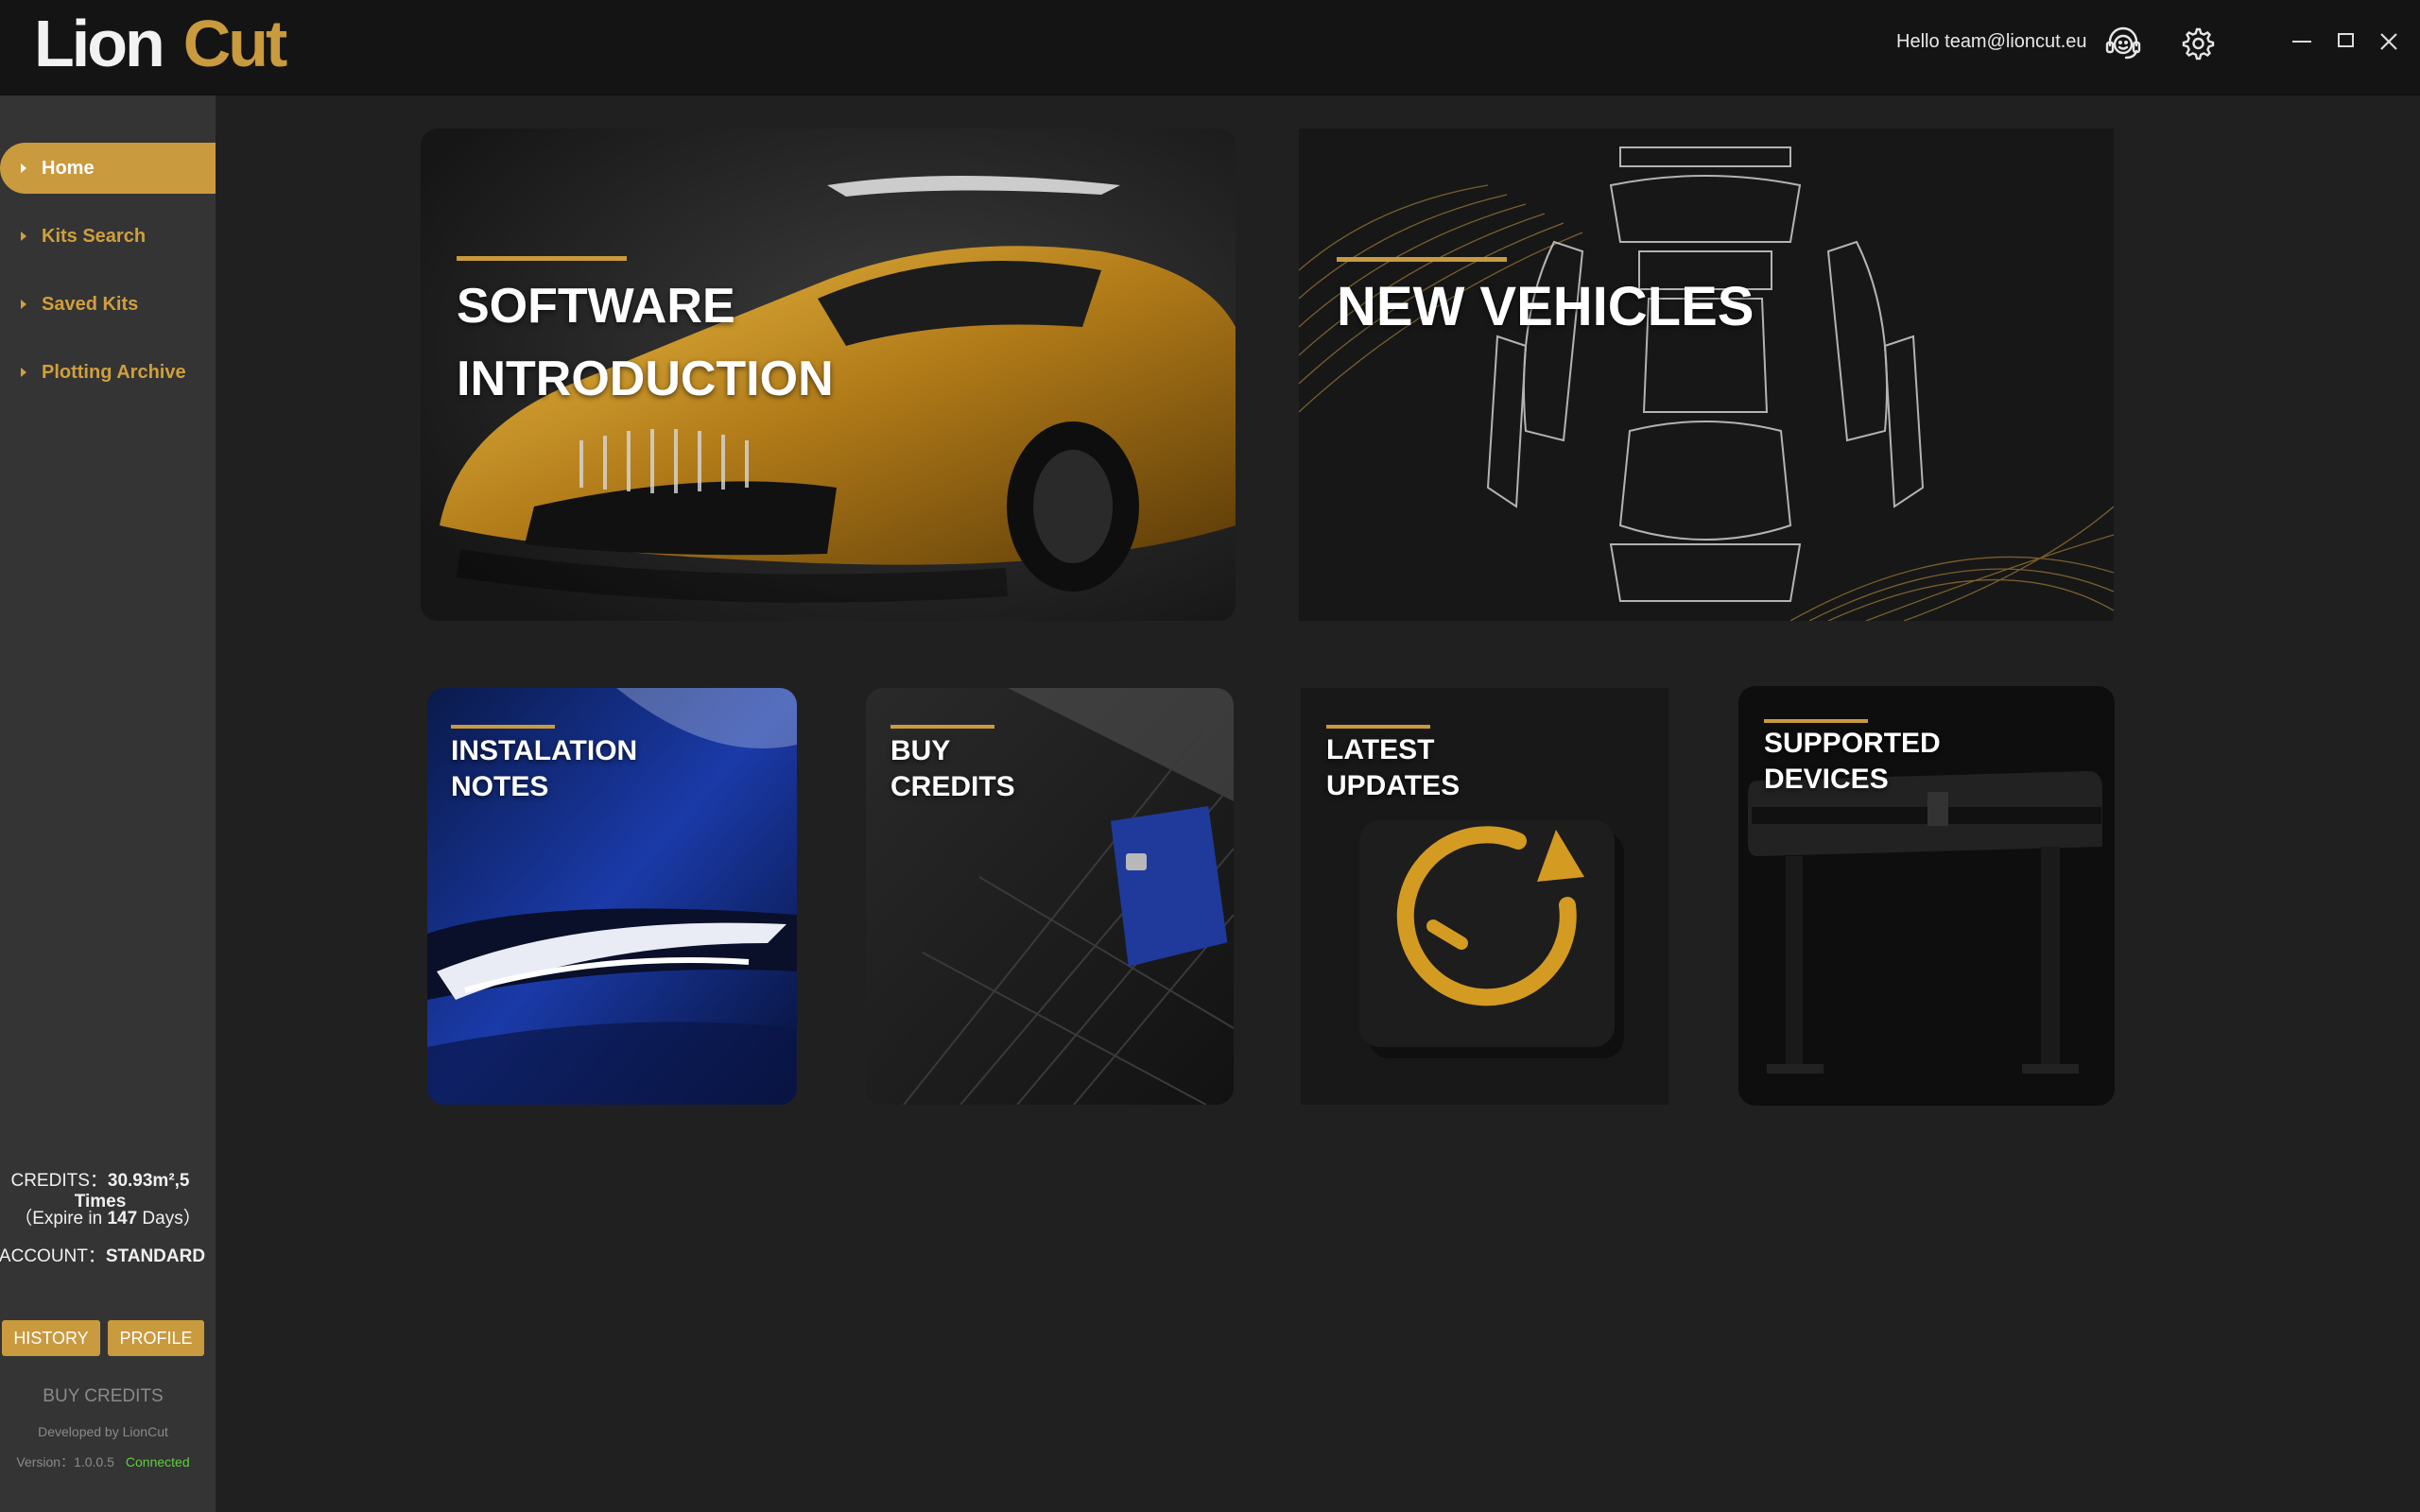 Image resolution: width=2420 pixels, height=1512 pixels. I want to click on close-icon, so click(2389, 41).